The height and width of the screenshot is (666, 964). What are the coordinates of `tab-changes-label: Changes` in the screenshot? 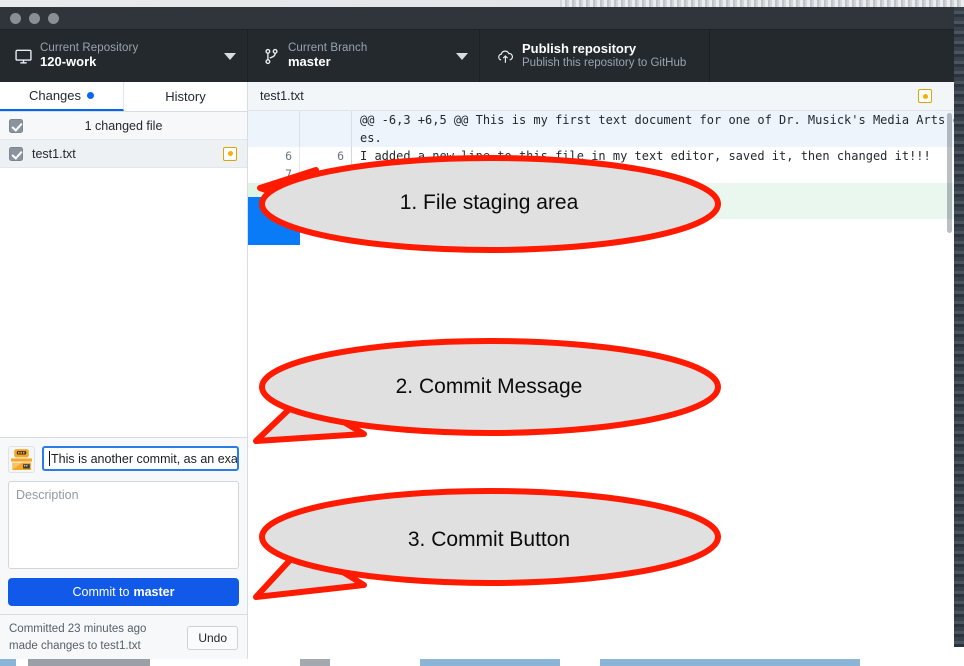 It's located at (55, 95).